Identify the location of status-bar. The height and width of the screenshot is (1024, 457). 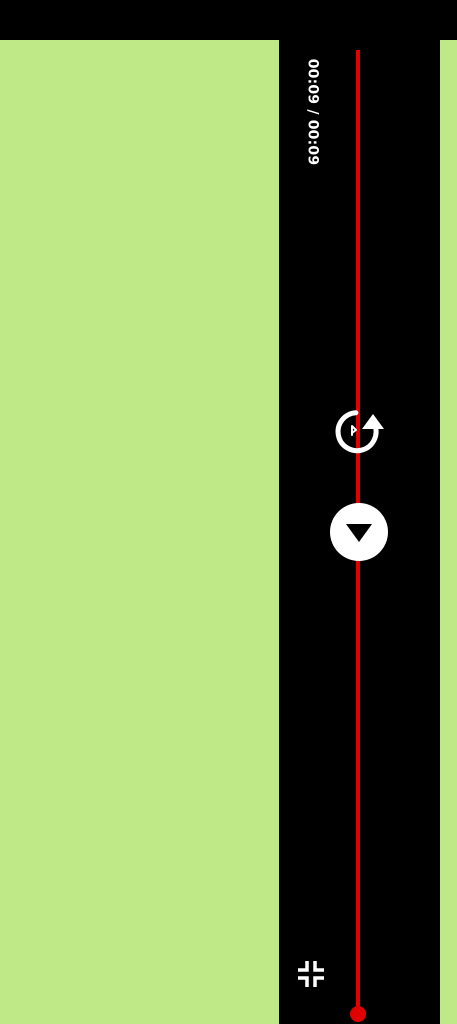
(228, 20).